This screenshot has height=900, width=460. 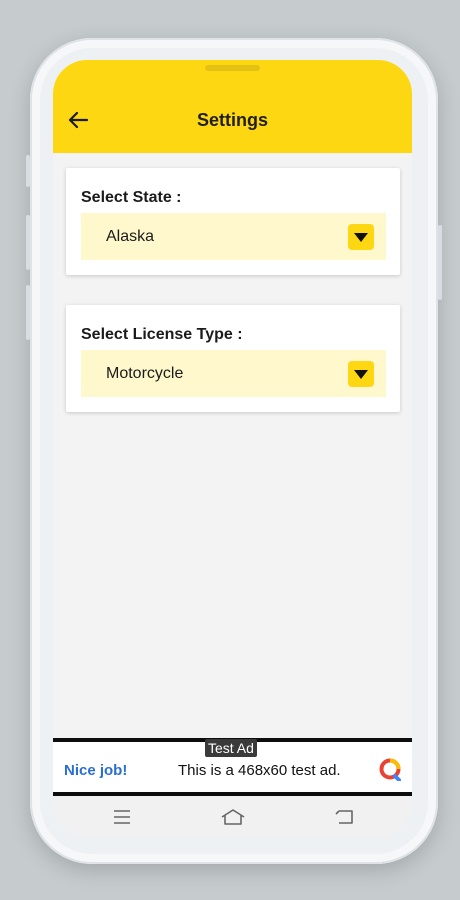 What do you see at coordinates (390, 769) in the screenshot?
I see `ad-network-logo-icon` at bounding box center [390, 769].